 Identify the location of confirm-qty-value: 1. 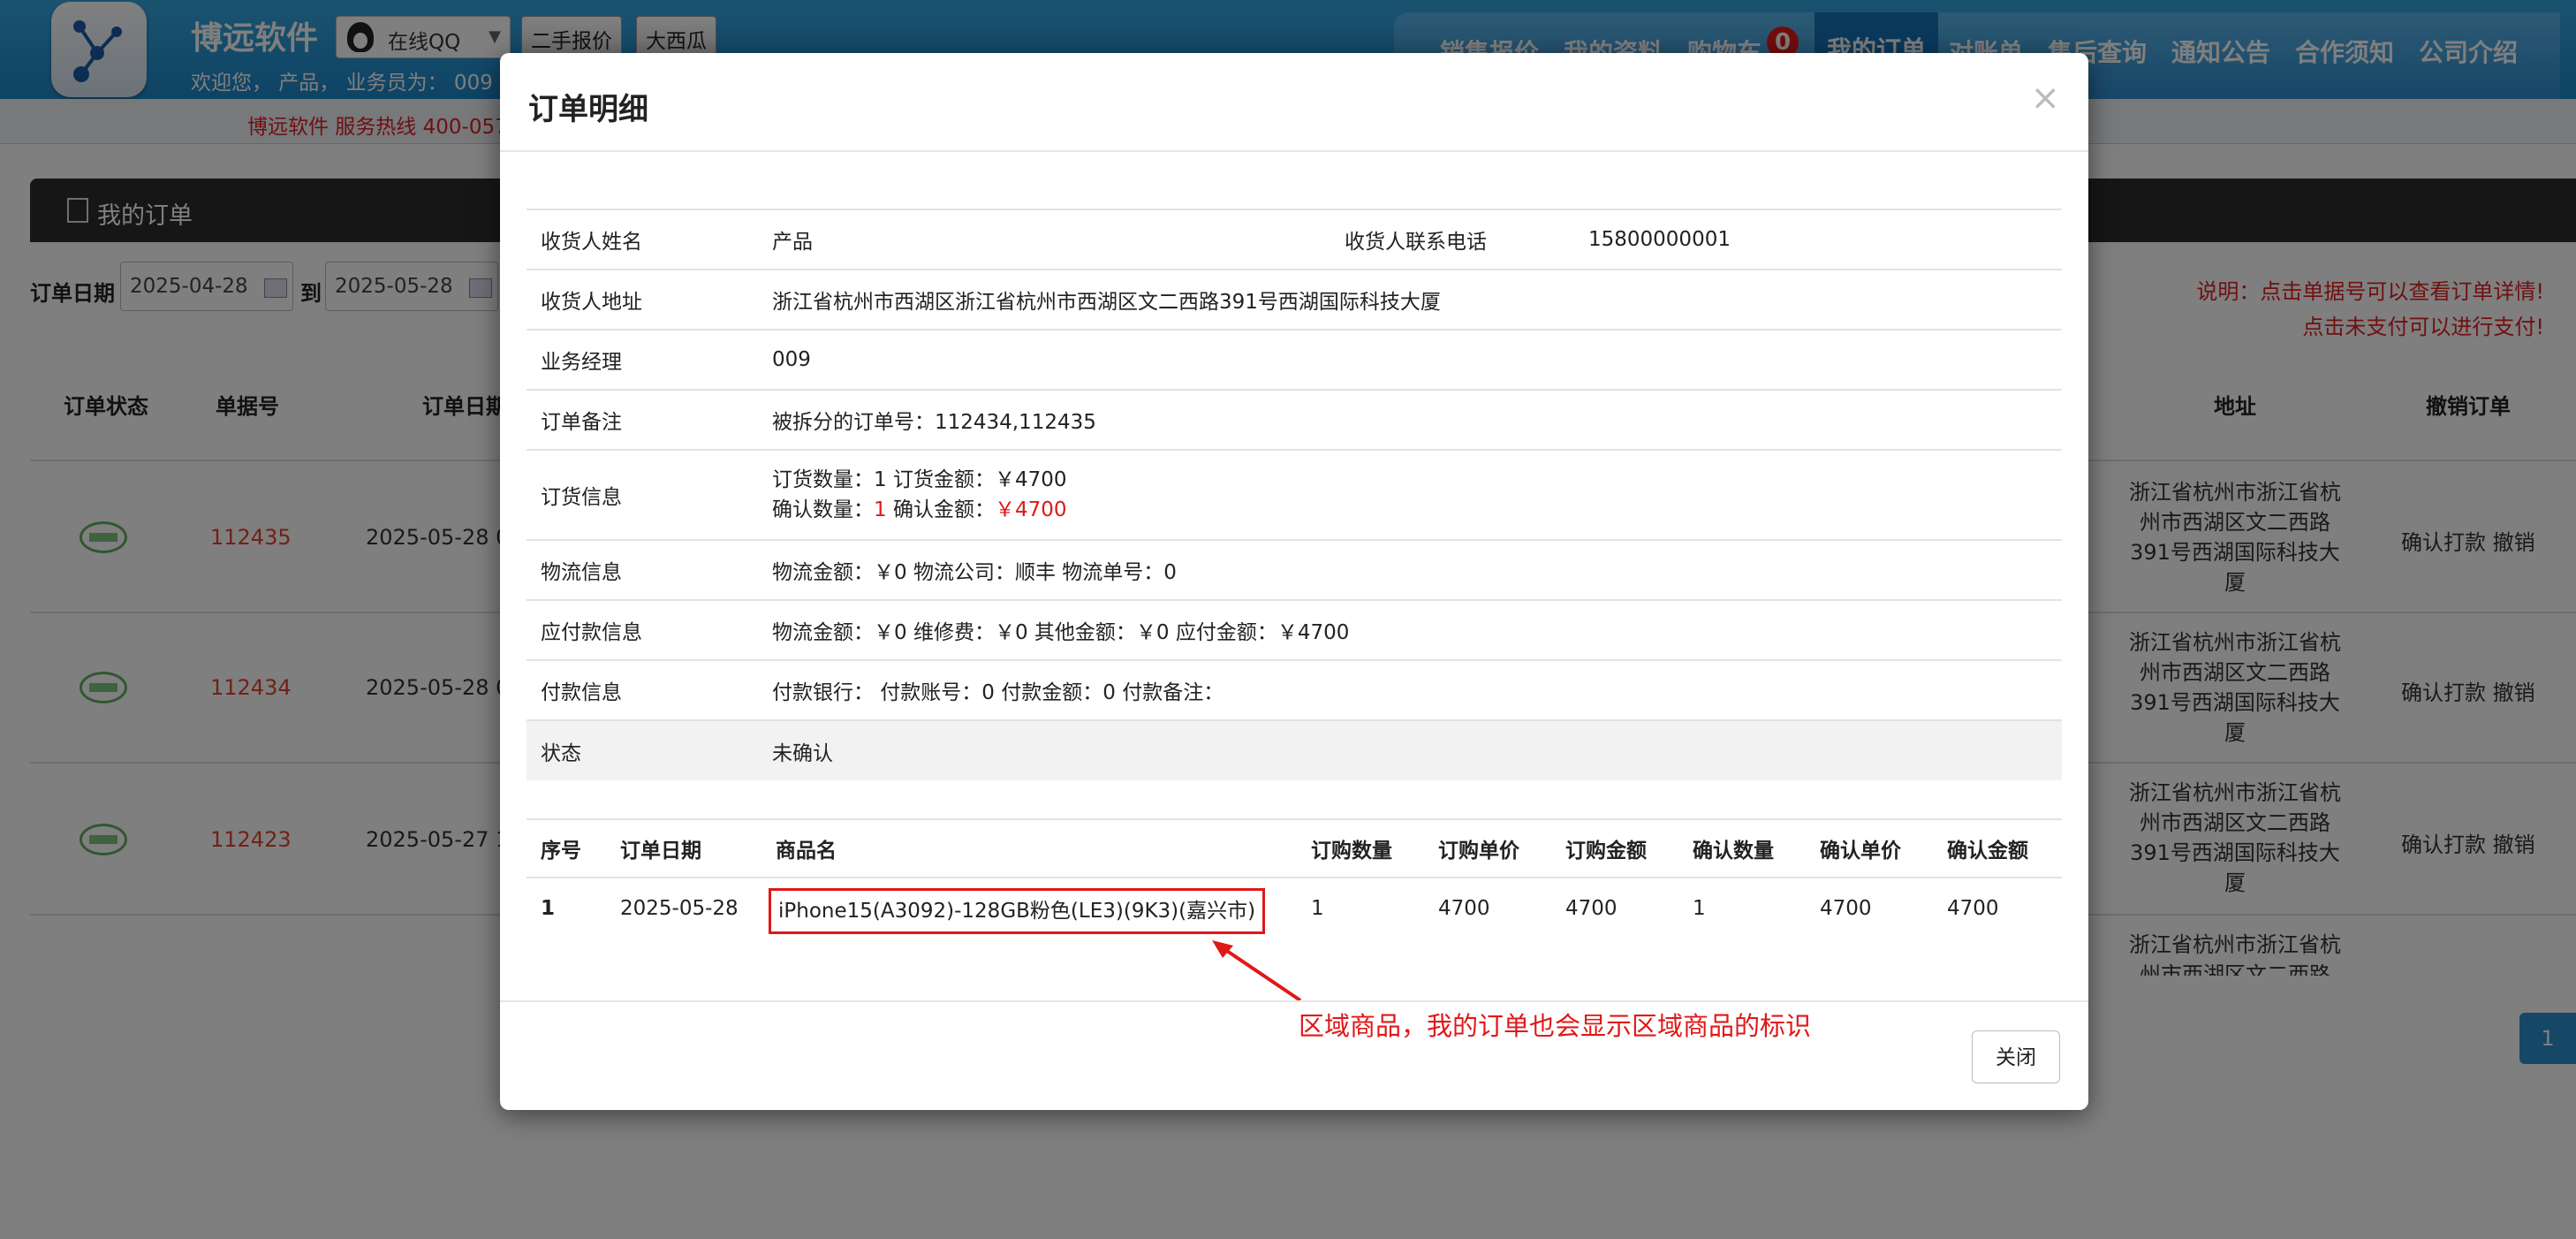
(881, 509).